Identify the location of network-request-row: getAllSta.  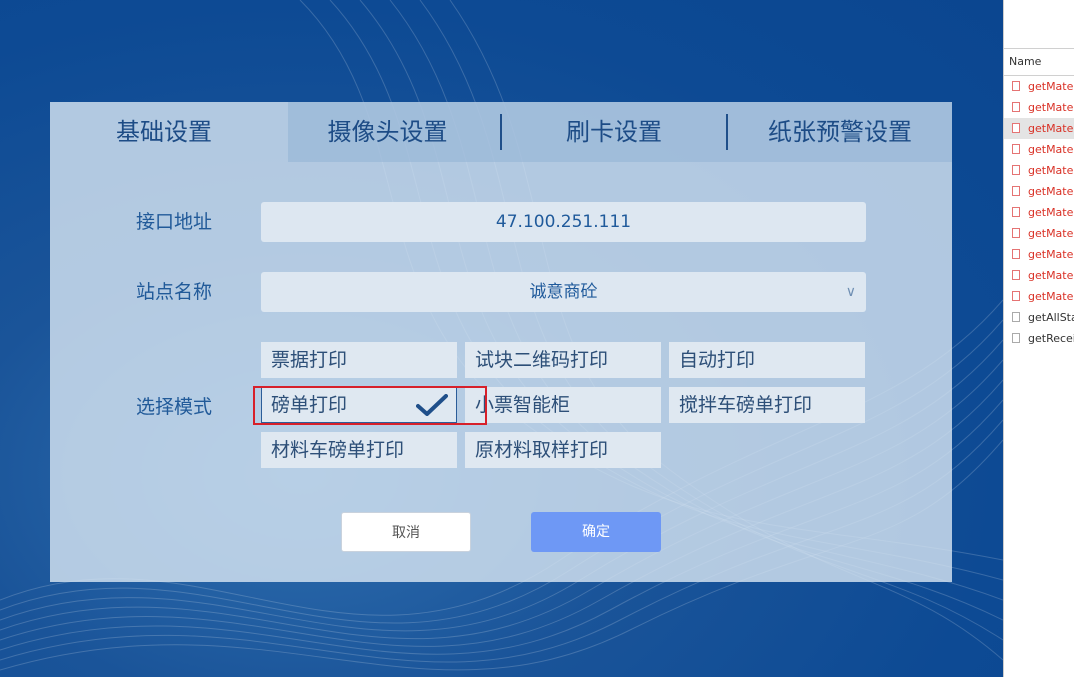
(1039, 317).